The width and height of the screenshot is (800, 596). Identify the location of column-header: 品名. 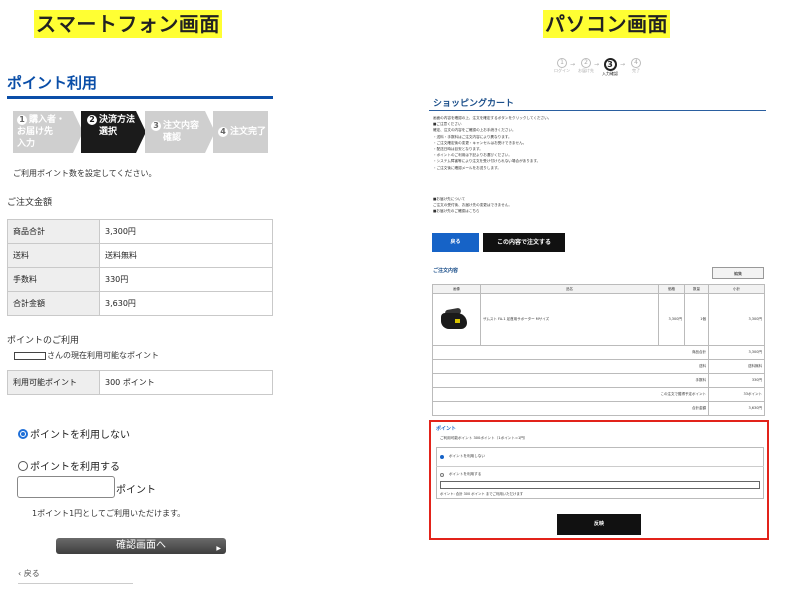
(569, 289).